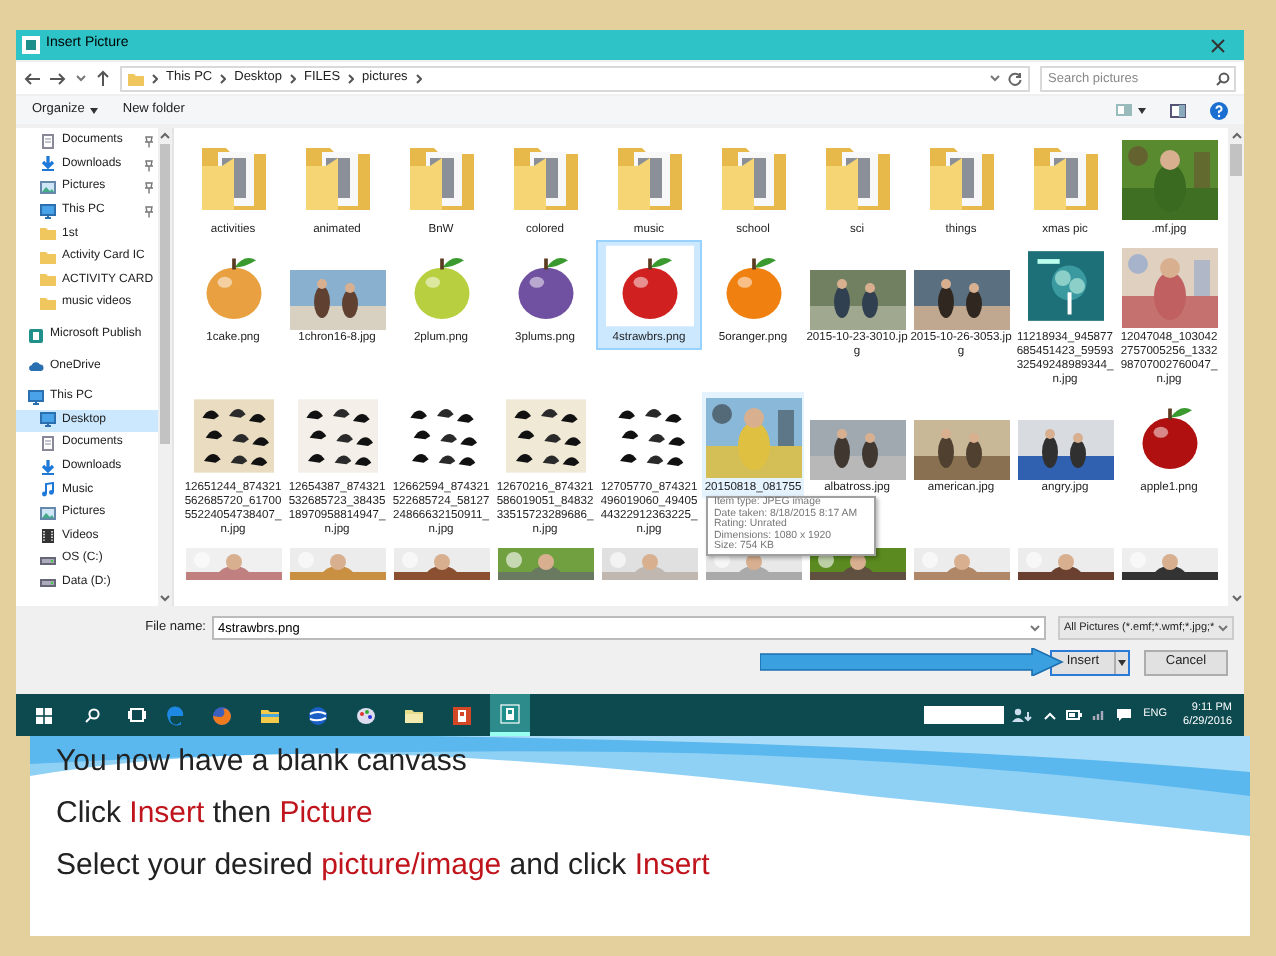  What do you see at coordinates (384, 866) in the screenshot?
I see `slide-text: Select your desired picture/image and click Insert` at bounding box center [384, 866].